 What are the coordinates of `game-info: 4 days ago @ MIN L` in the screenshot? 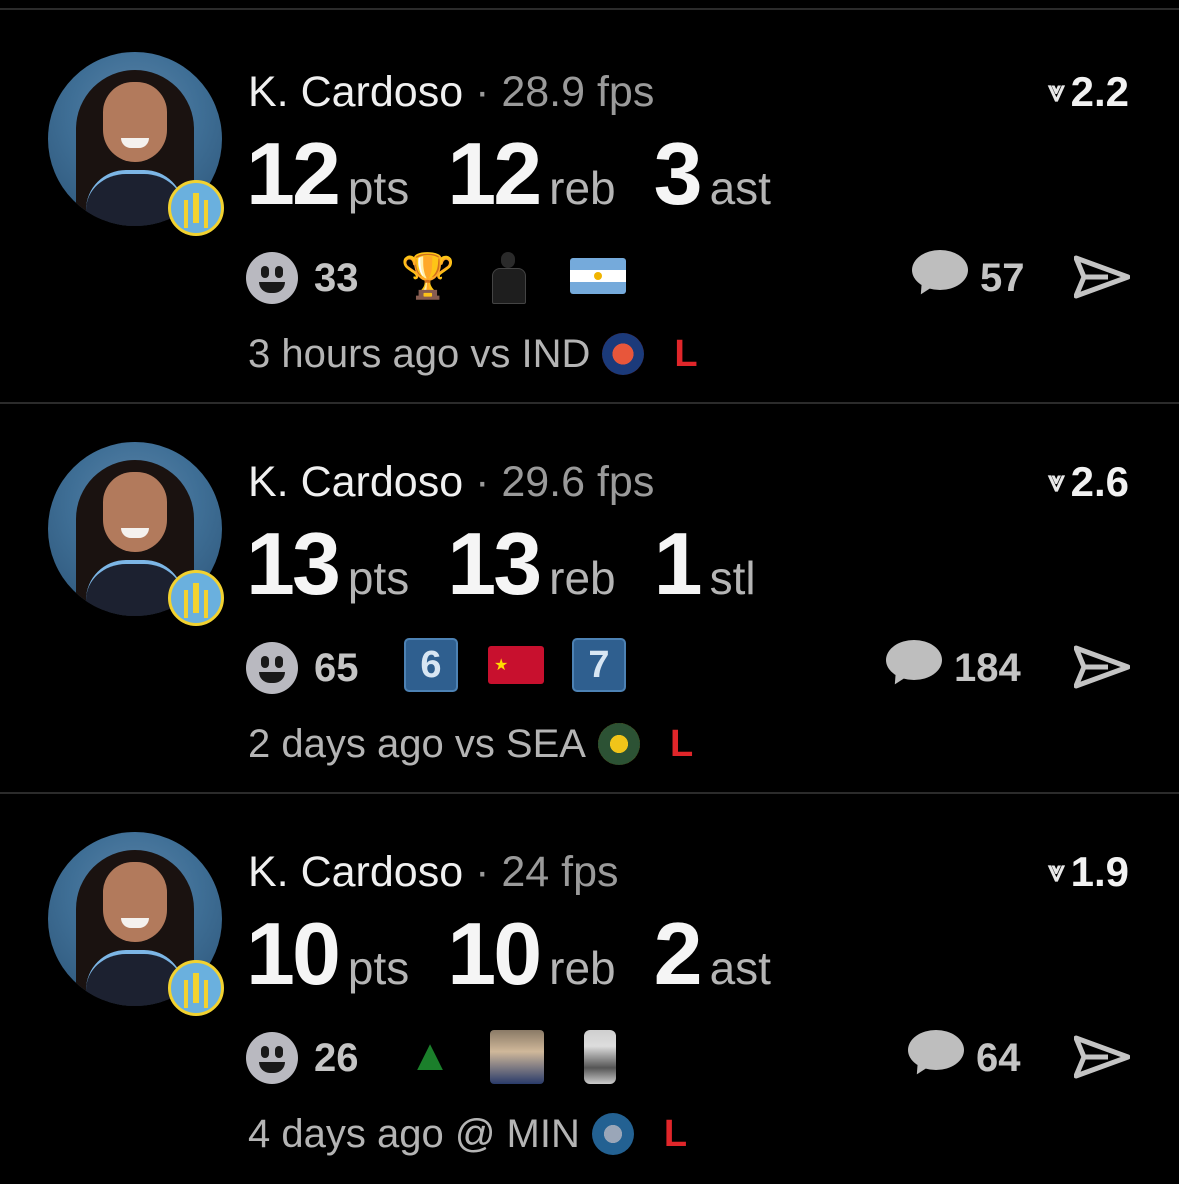 It's located at (467, 1134).